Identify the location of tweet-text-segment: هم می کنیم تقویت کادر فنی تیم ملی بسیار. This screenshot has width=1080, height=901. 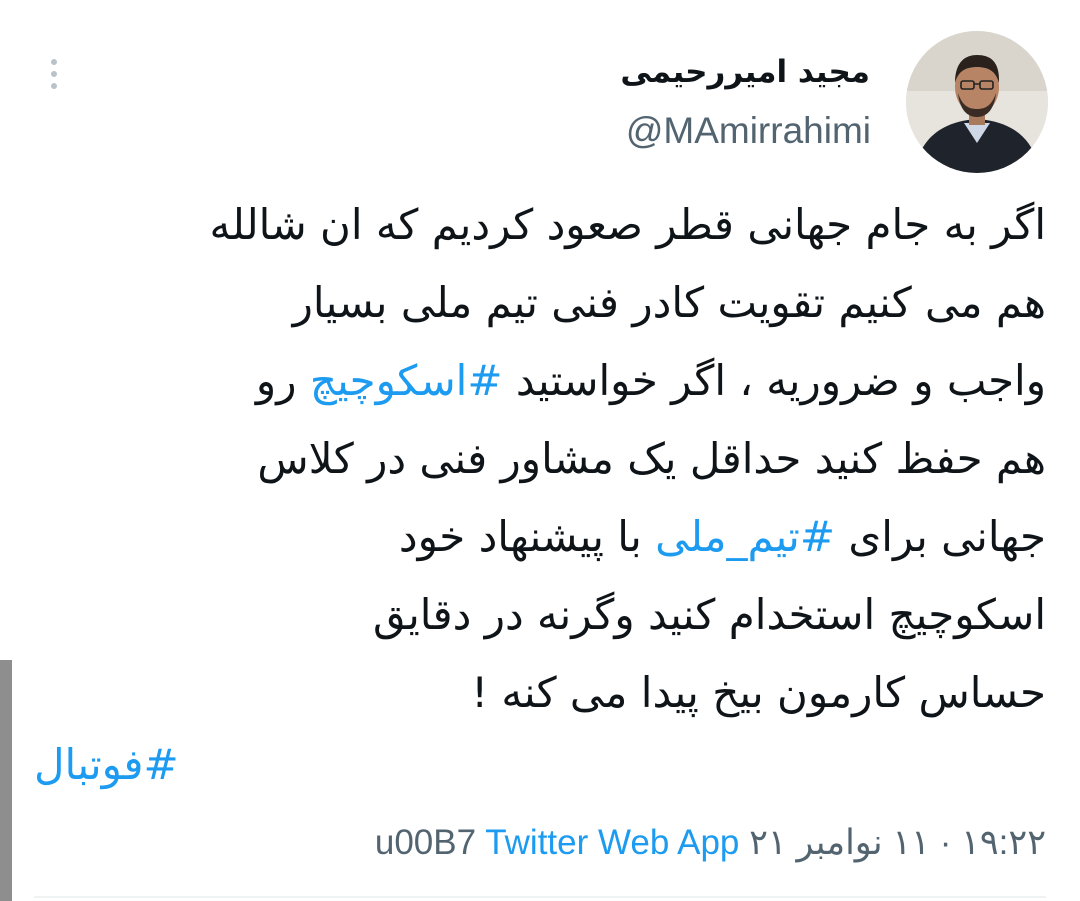
(669, 302).